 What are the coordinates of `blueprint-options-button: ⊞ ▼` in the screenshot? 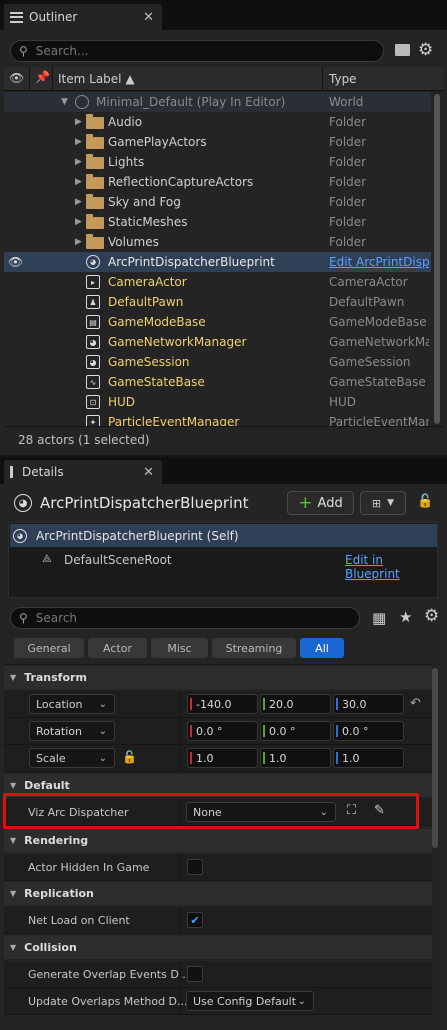 It's located at (383, 503).